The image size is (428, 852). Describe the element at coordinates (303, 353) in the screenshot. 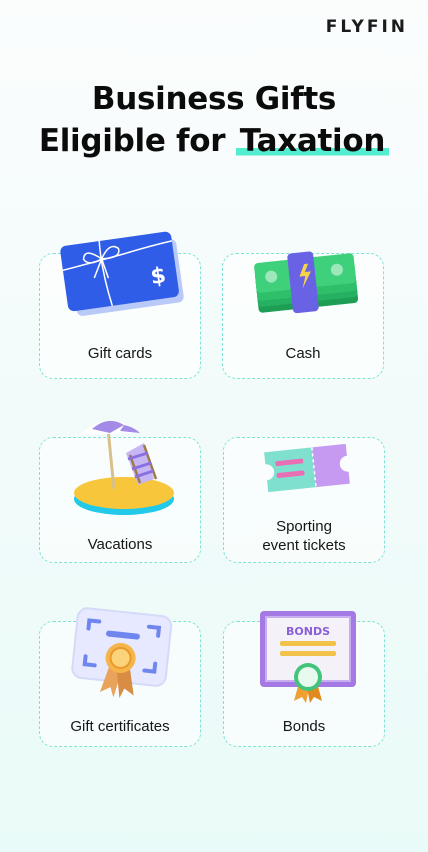

I see `card-label: Cash` at that location.